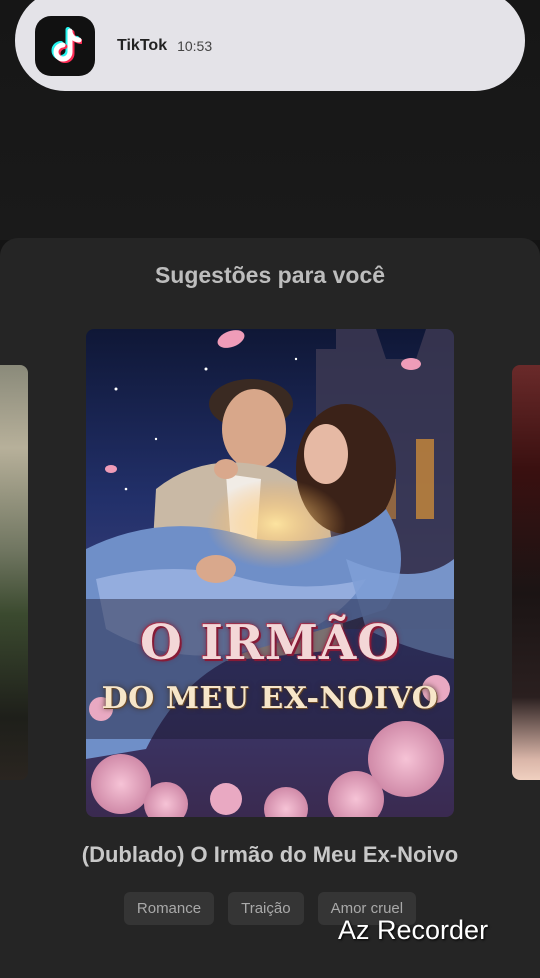 This screenshot has height=978, width=540. What do you see at coordinates (142, 45) in the screenshot?
I see `notification-app-name: TikTok` at bounding box center [142, 45].